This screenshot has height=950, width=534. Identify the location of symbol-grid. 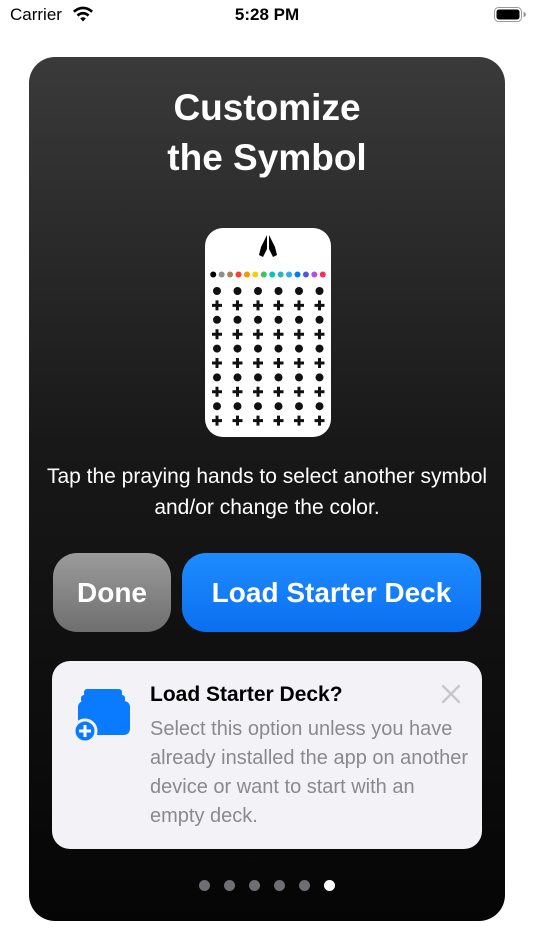
(268, 356).